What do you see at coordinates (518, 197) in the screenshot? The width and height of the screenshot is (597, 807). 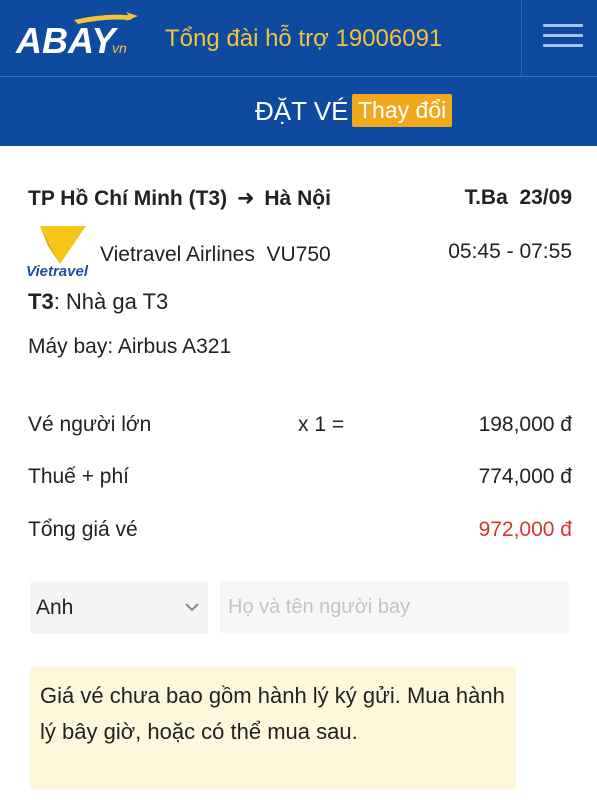 I see `flight-date: T.Ba 23/09` at bounding box center [518, 197].